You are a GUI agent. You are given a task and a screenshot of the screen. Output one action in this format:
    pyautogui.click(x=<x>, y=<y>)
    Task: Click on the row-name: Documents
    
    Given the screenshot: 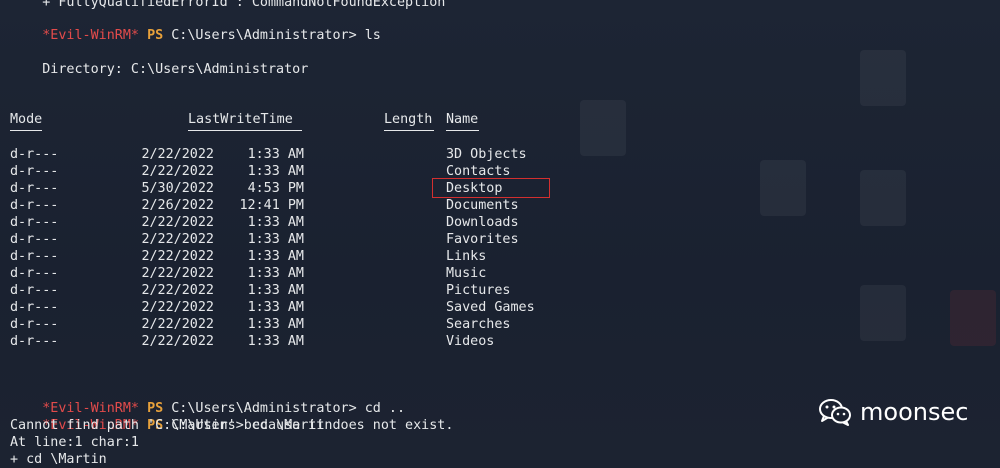 What is the action you would take?
    pyautogui.click(x=482, y=205)
    